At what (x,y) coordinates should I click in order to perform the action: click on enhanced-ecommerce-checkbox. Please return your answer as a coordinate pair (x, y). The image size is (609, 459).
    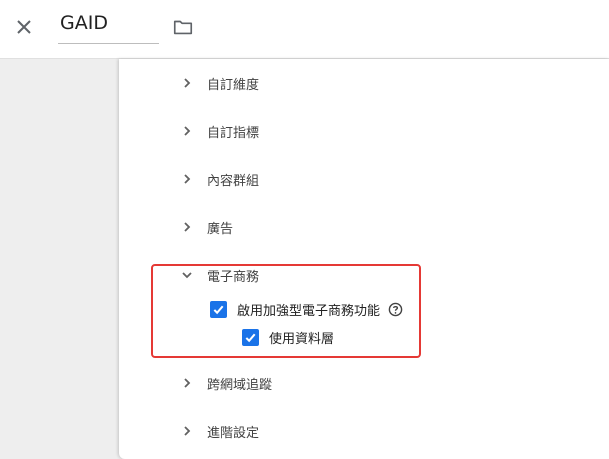
    Looking at the image, I should click on (218, 309).